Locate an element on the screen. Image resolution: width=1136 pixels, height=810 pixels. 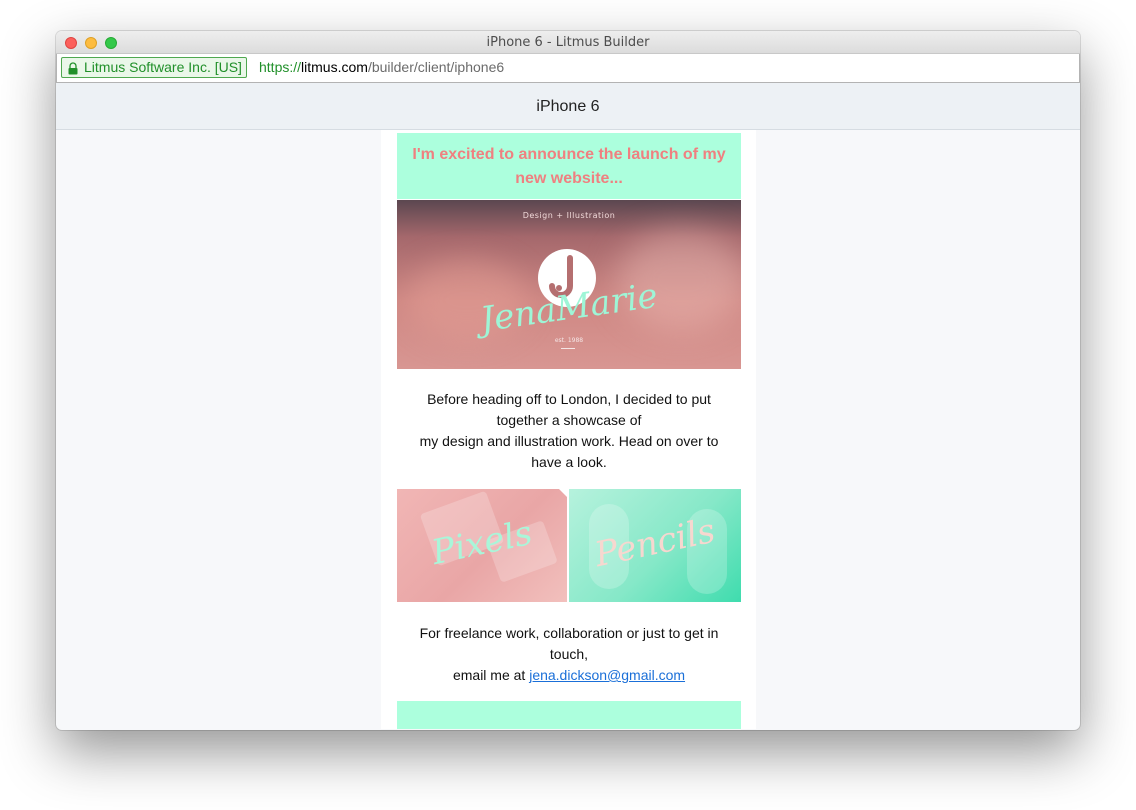
device-header: iPhone 6 is located at coordinates (568, 106).